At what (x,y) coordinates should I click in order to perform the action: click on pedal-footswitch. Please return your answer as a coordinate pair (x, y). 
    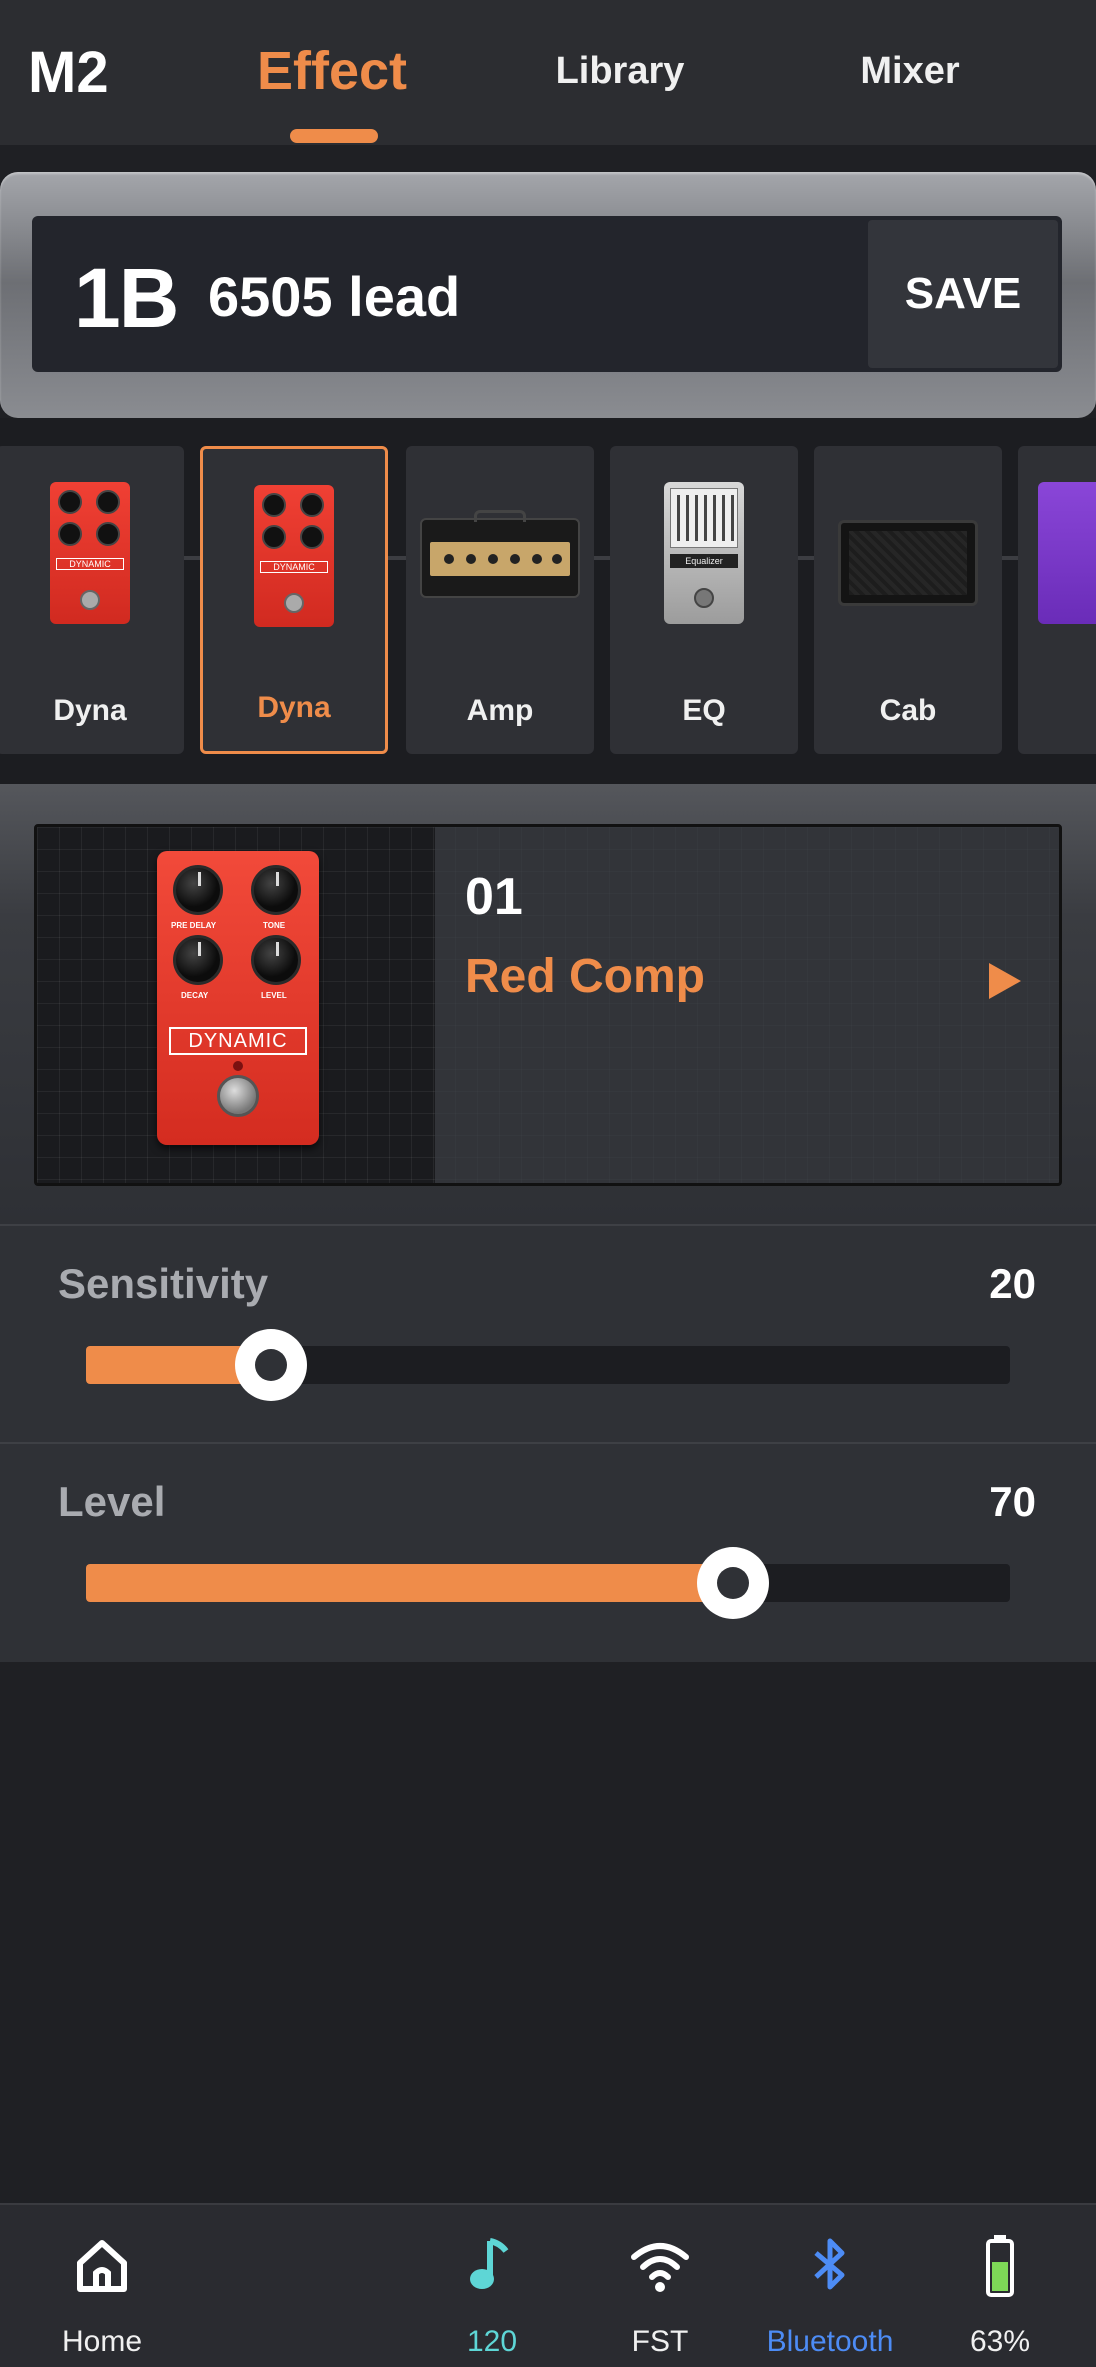
    Looking at the image, I should click on (238, 1096).